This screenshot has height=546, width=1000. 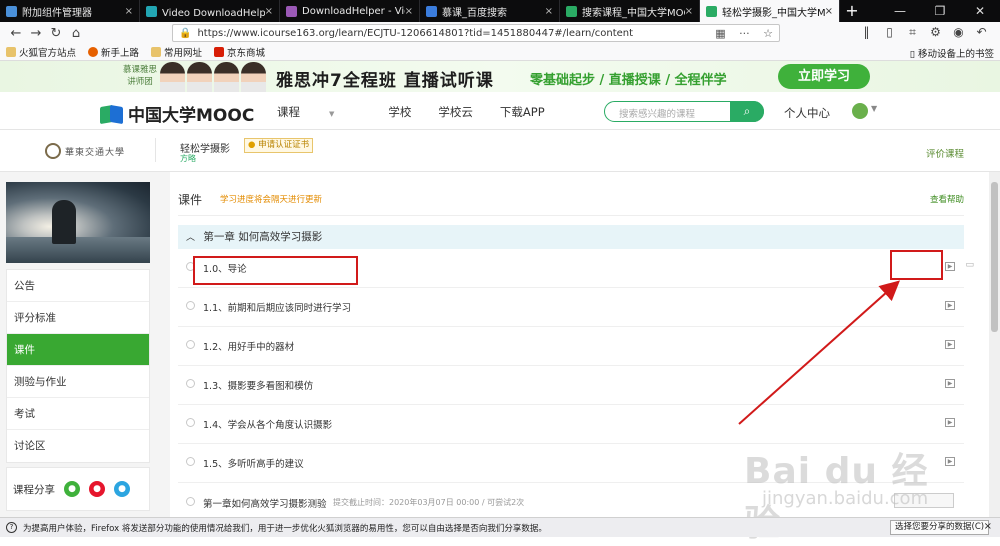 What do you see at coordinates (744, 33) in the screenshot?
I see `more-icon: ···` at bounding box center [744, 33].